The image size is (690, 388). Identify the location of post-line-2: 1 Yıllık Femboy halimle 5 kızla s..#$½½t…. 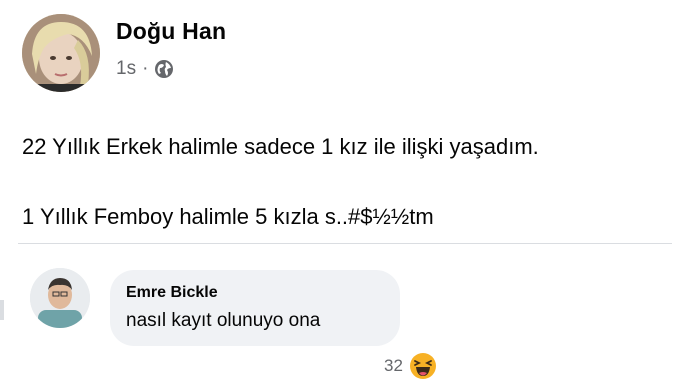
(228, 216).